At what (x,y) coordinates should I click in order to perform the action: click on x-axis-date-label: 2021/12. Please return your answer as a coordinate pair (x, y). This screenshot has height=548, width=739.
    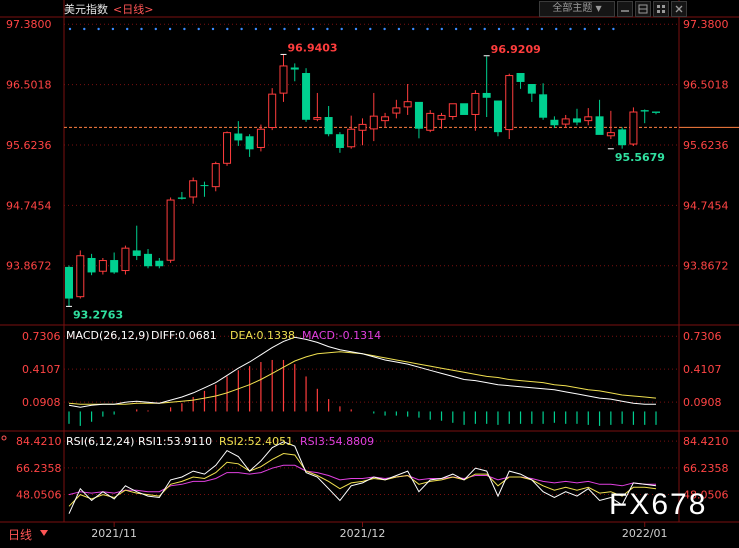
    Looking at the image, I should click on (363, 533).